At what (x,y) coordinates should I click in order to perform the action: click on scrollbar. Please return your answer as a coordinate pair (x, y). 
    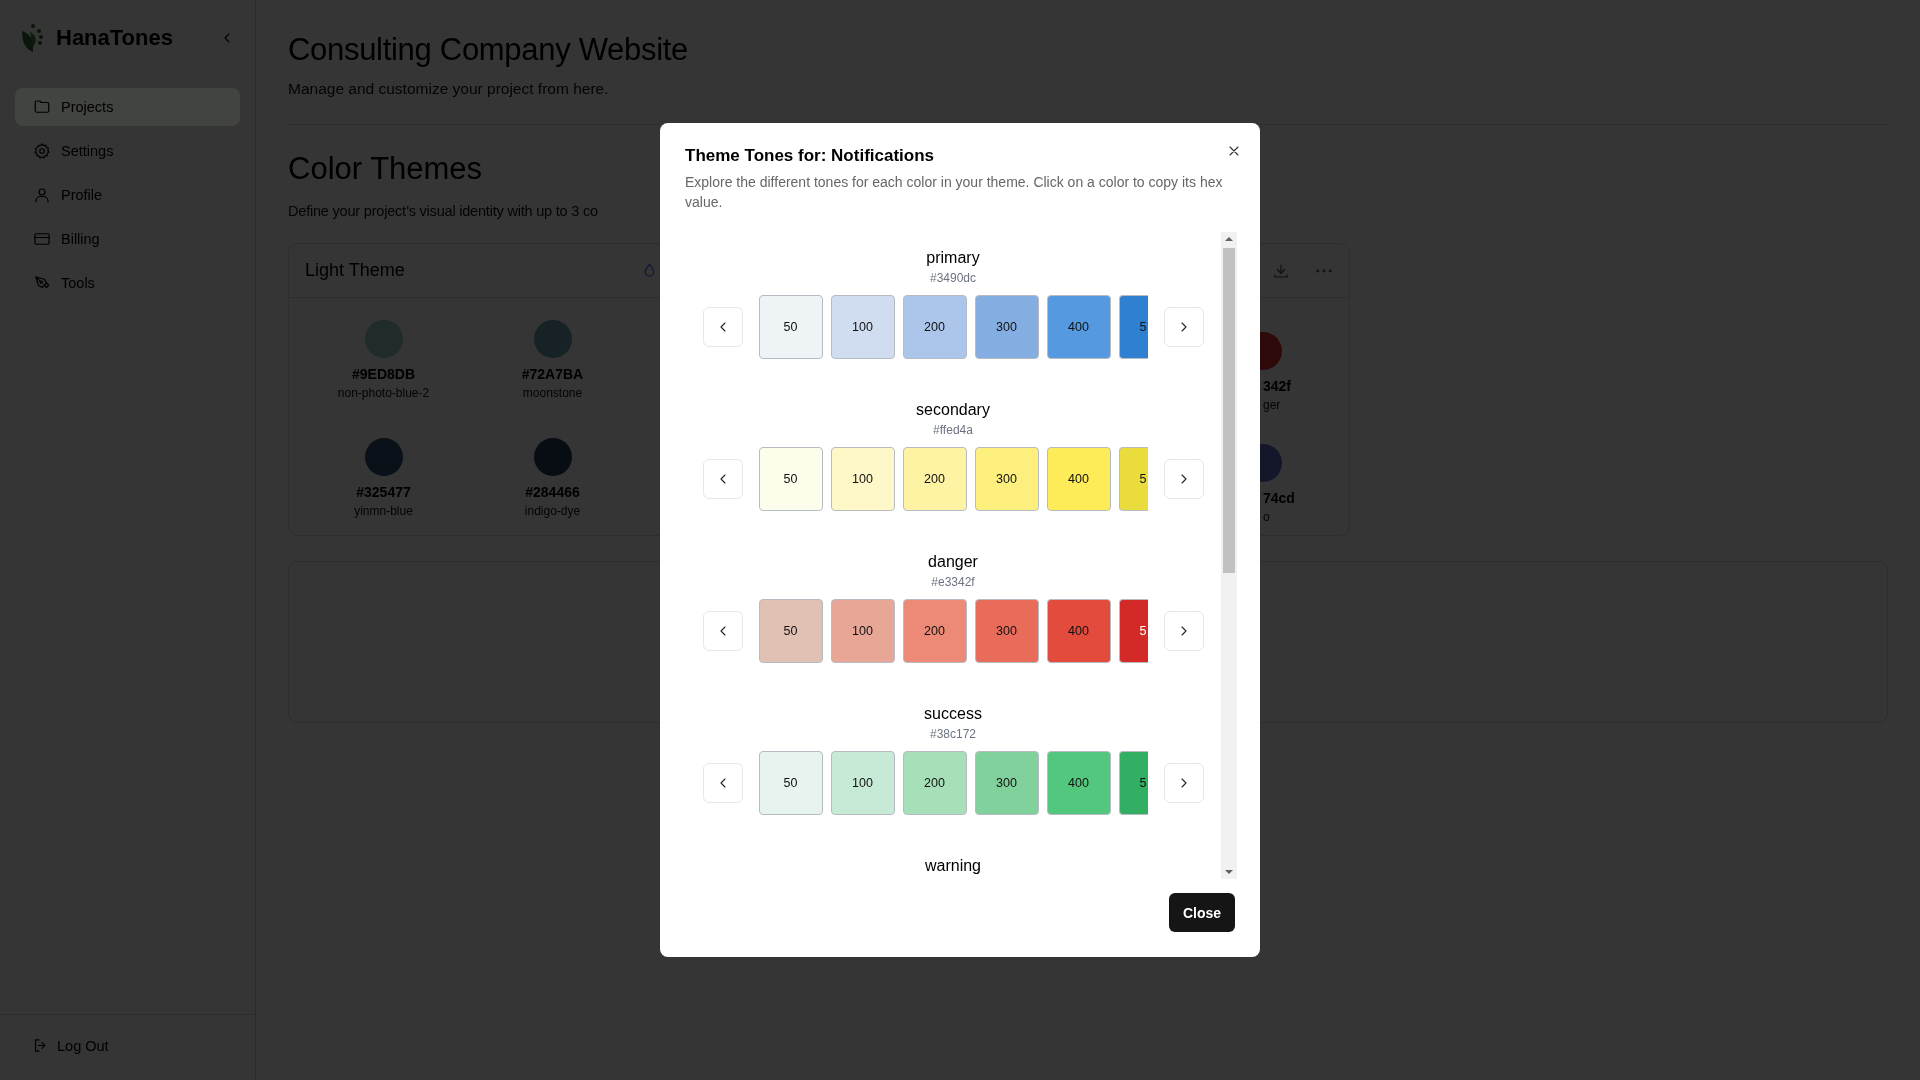
    Looking at the image, I should click on (1229, 555).